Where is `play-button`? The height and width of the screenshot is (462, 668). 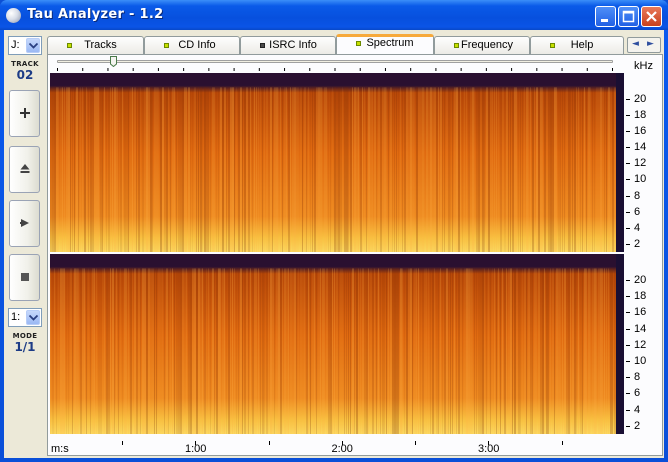 play-button is located at coordinates (24, 223).